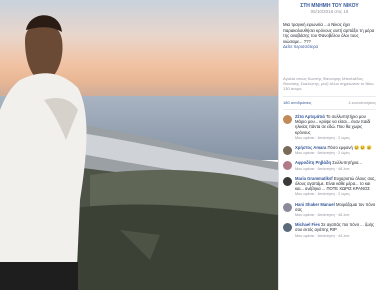 The height and width of the screenshot is (290, 380). Describe the element at coordinates (349, 147) in the screenshot. I see `comment-text: Πόσο εμφανή 😢 😢 😢` at that location.